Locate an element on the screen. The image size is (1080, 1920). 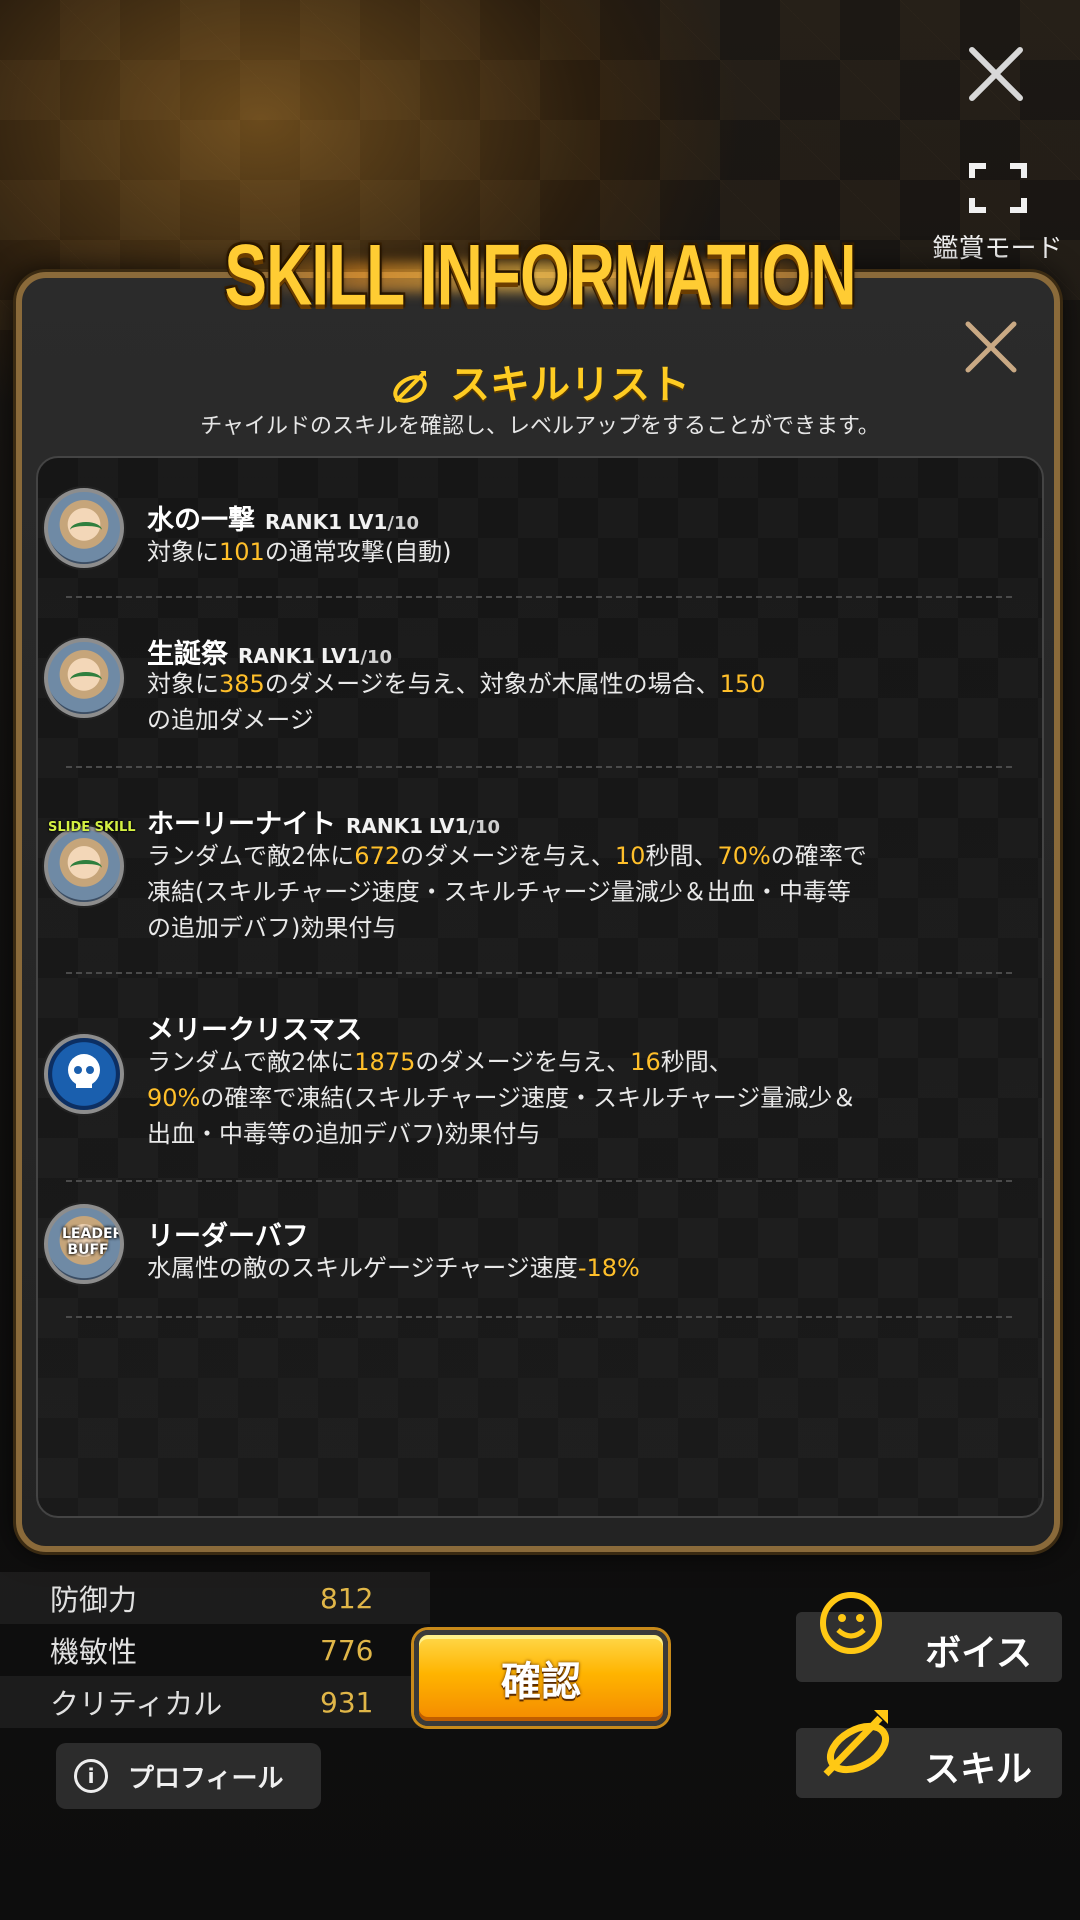
skill-name: メリークリスマス is located at coordinates (255, 1030).